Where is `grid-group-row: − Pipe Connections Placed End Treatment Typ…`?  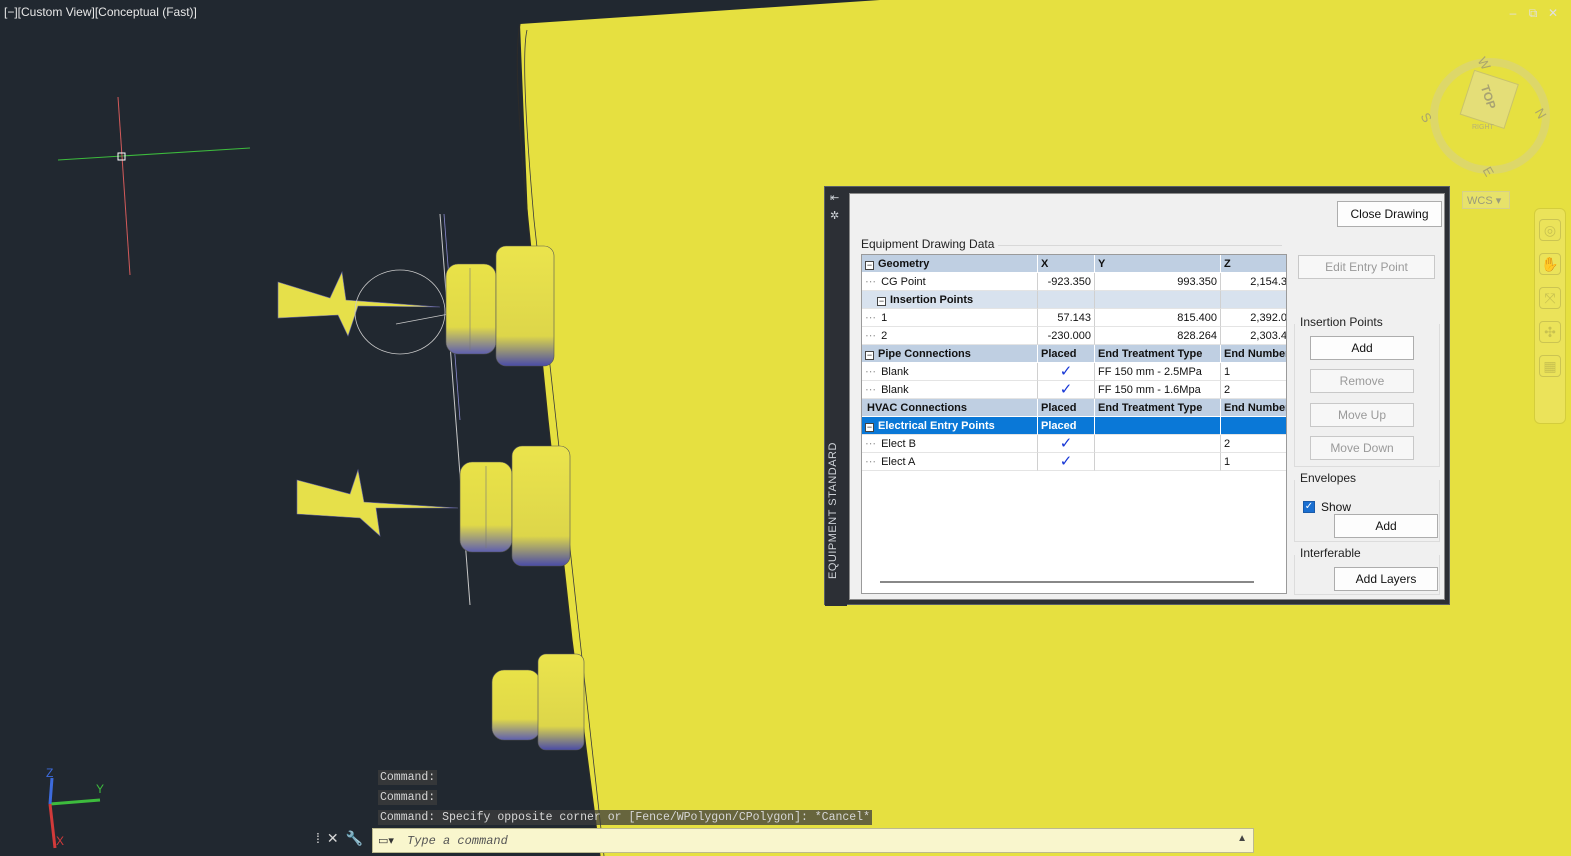 grid-group-row: − Pipe Connections Placed End Treatment Typ… is located at coordinates (1074, 354).